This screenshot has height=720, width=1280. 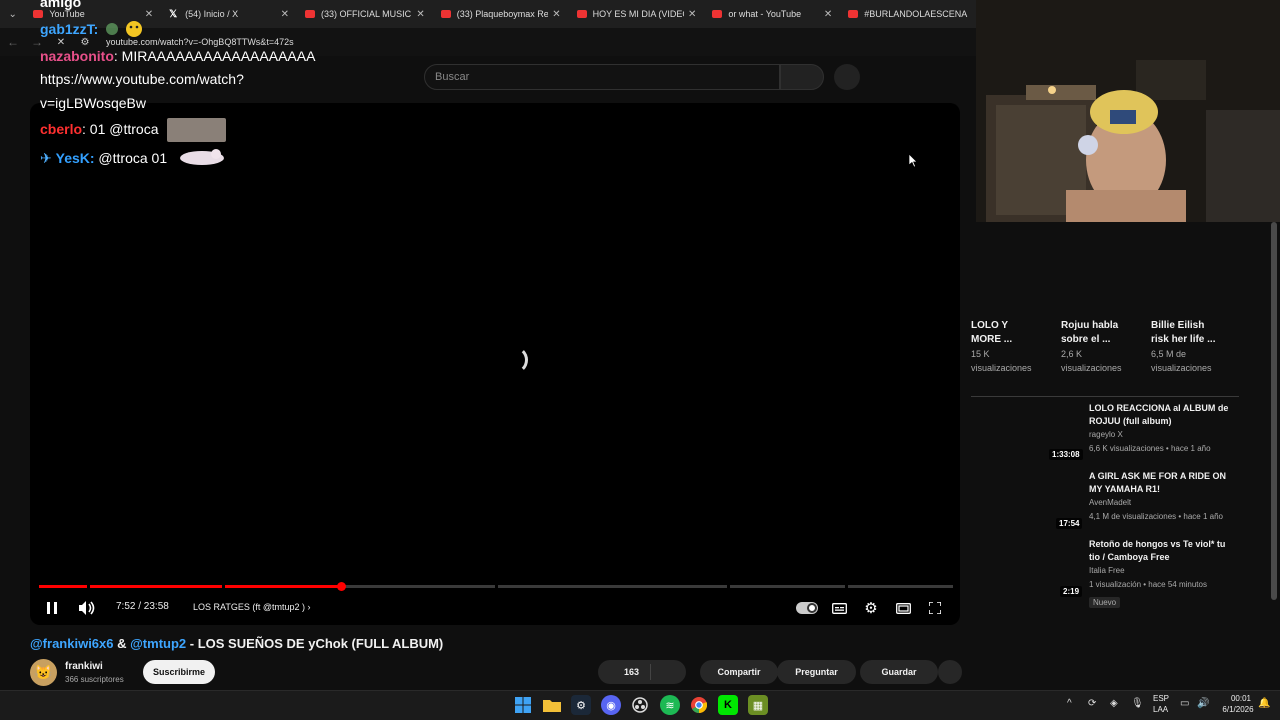 I want to click on chat-message: https://www.youtube.com/watch?, so click(x=142, y=79).